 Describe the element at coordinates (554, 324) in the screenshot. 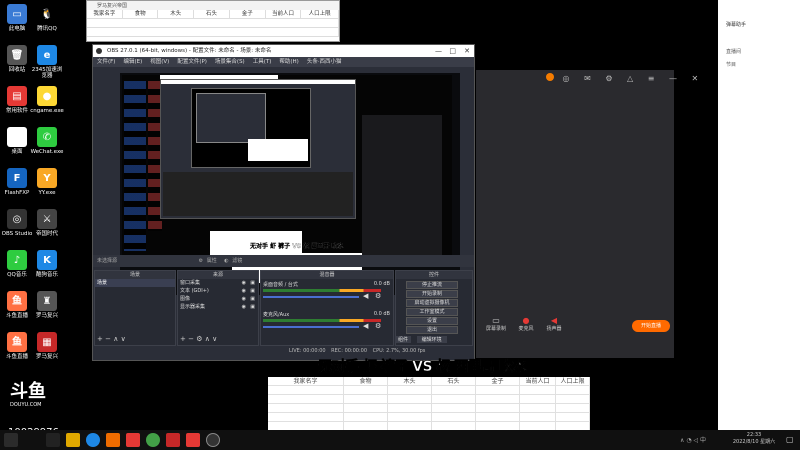

I see `speaker-control: ◀ 扬声器` at that location.